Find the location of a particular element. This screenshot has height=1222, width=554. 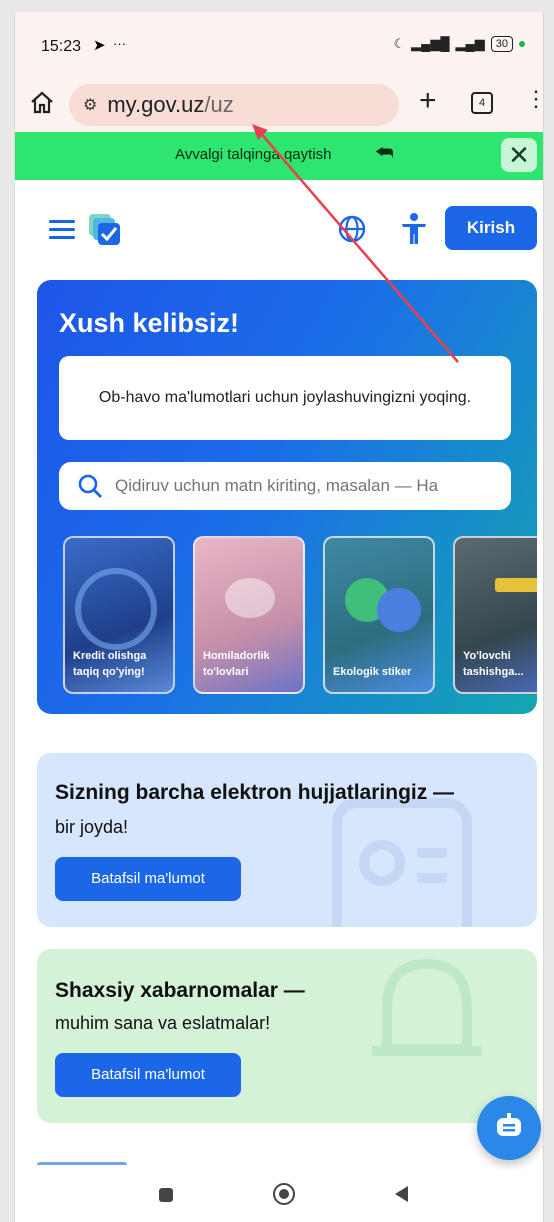

search-box is located at coordinates (285, 486).